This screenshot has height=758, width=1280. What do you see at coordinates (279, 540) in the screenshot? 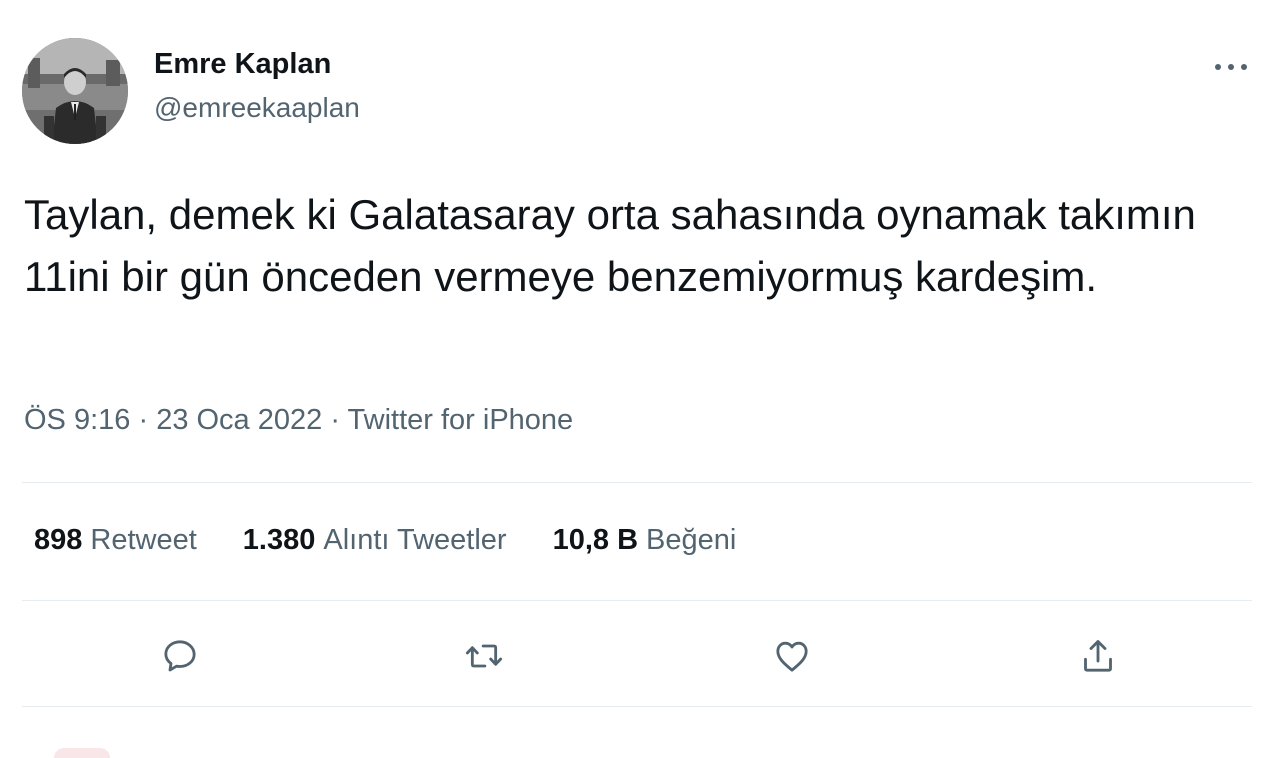
I see `quotes-count: 1.380` at bounding box center [279, 540].